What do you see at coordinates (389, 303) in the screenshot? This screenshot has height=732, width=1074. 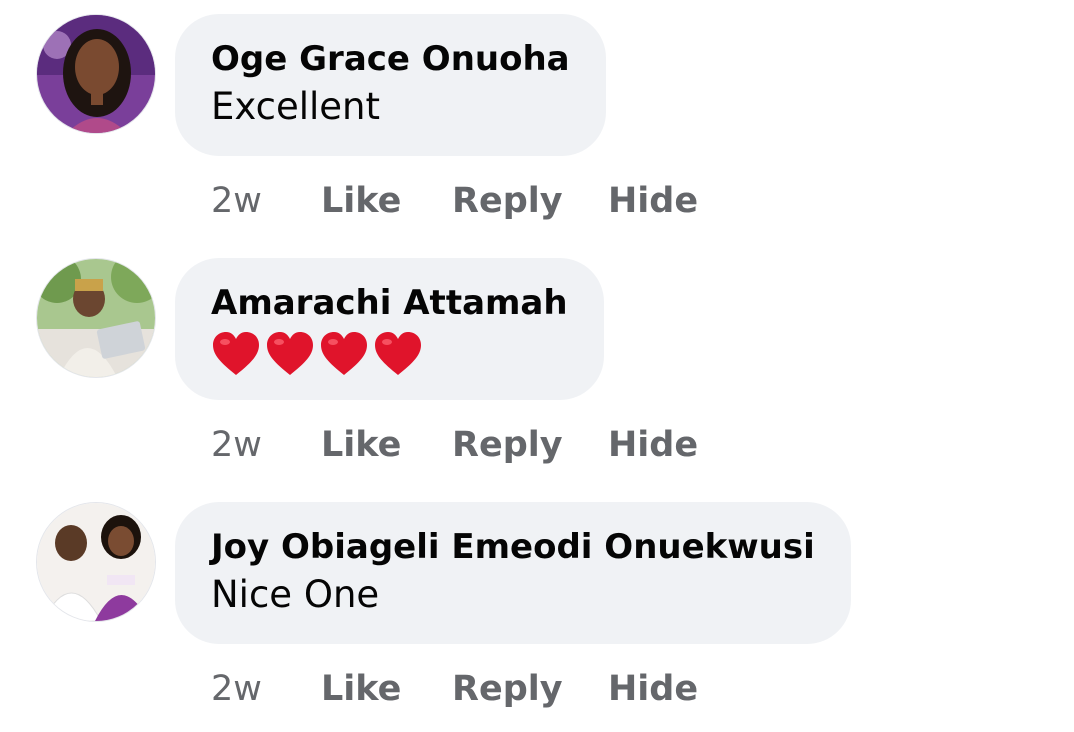 I see `comment-author: Amarachi Attamah` at bounding box center [389, 303].